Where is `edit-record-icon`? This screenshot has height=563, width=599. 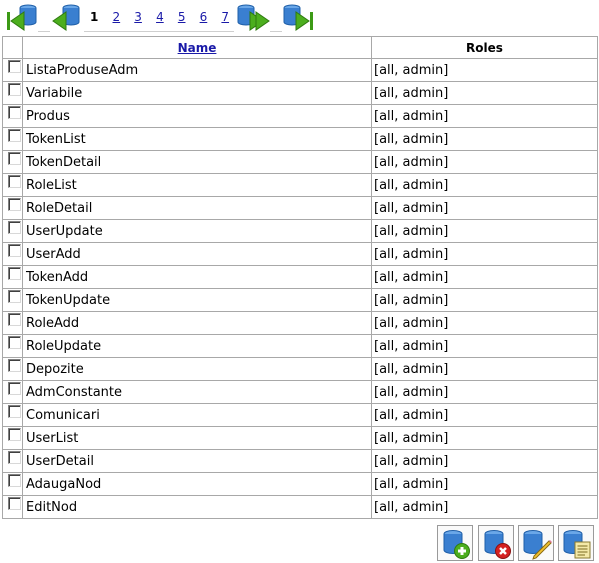
edit-record-icon is located at coordinates (537, 545).